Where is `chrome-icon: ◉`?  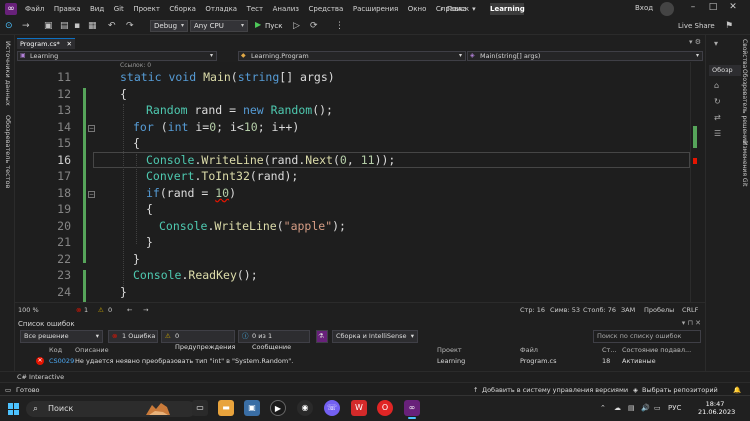 chrome-icon: ◉ is located at coordinates (305, 408).